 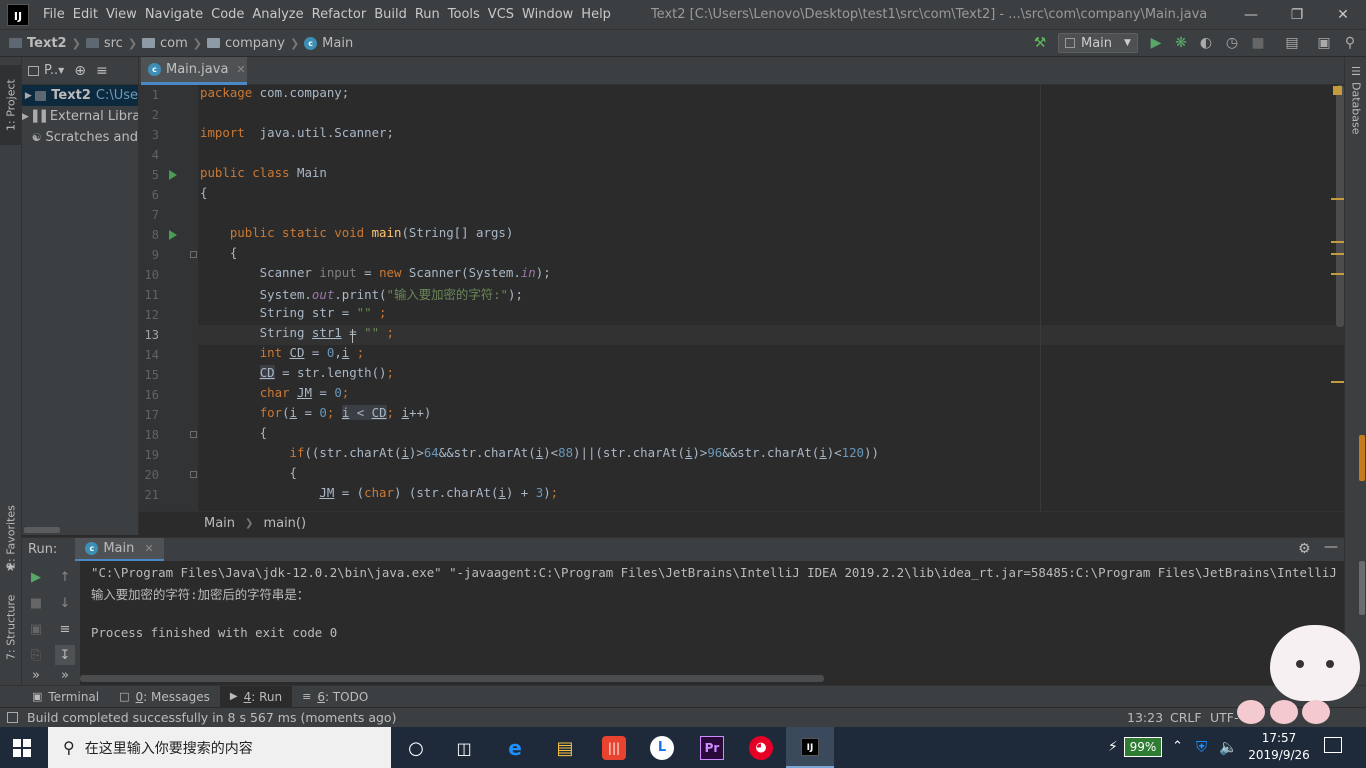 What do you see at coordinates (1297, 14) in the screenshot?
I see `maximize-button: ❐` at bounding box center [1297, 14].